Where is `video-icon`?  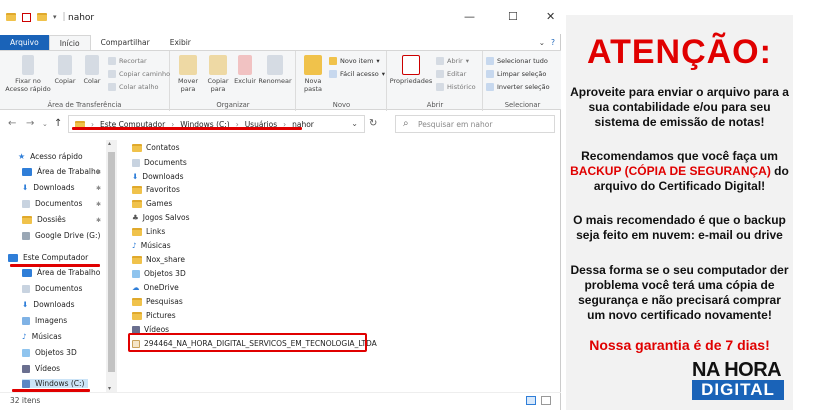 video-icon is located at coordinates (26, 368).